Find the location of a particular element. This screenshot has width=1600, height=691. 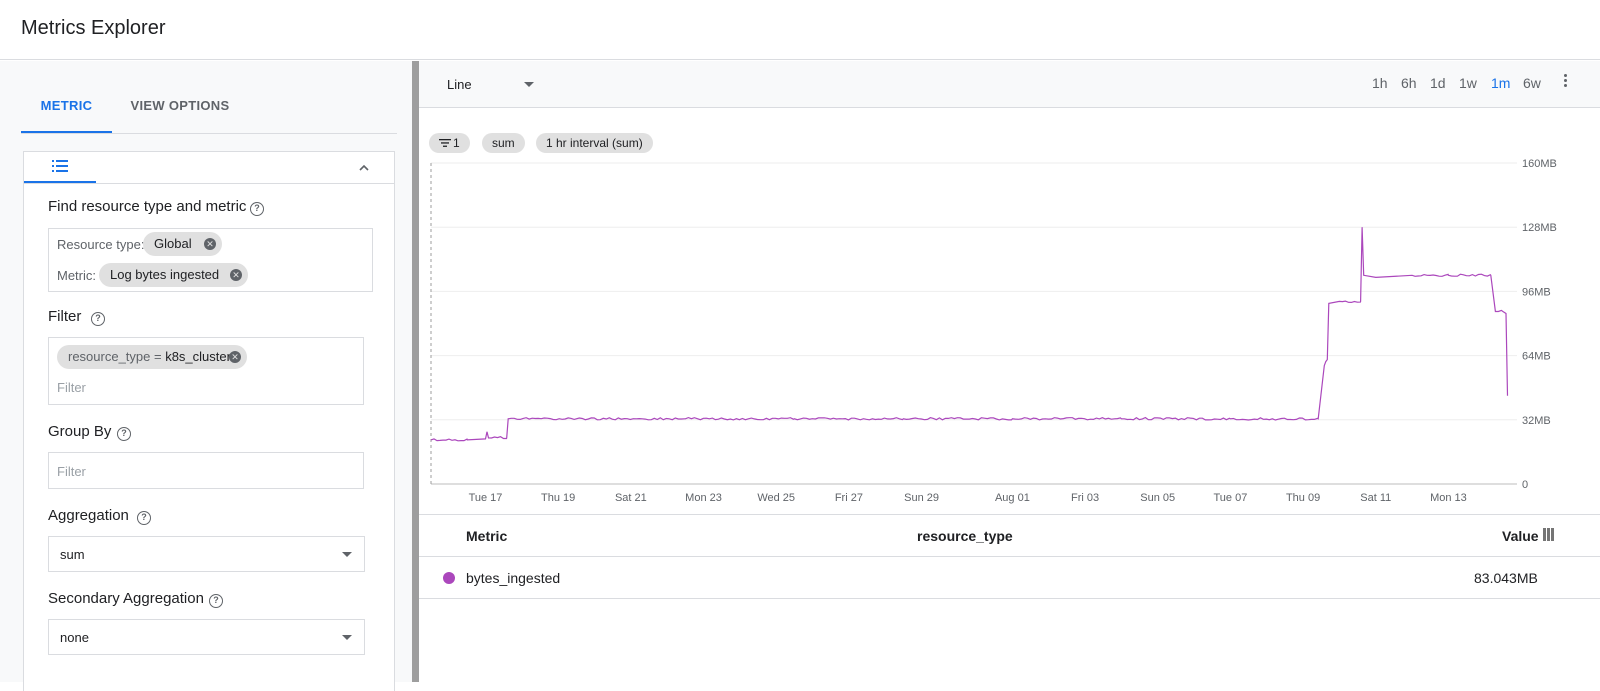

y-tick-label: 0 is located at coordinates (1525, 485).